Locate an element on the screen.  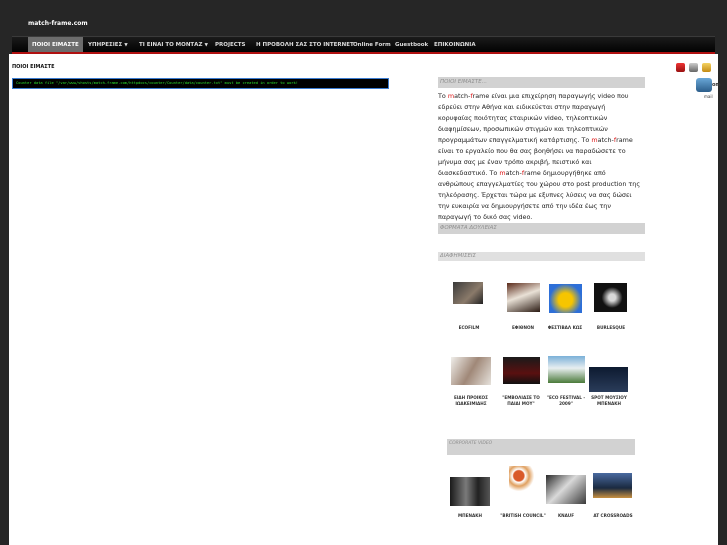
site-title: match-frame.com is located at coordinates (58, 23).